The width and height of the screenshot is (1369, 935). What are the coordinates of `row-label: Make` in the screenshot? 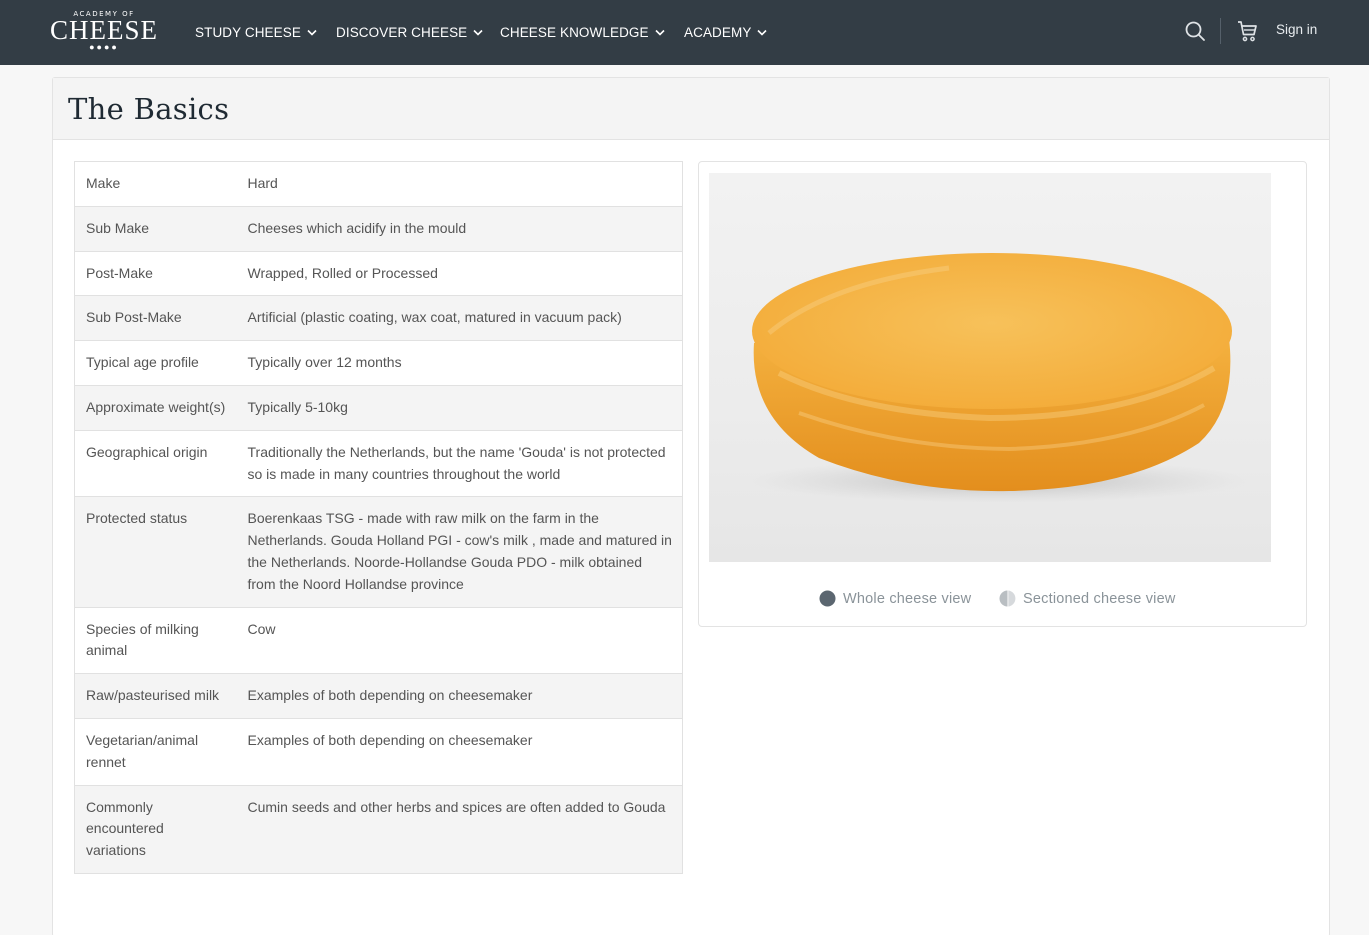 It's located at (155, 184).